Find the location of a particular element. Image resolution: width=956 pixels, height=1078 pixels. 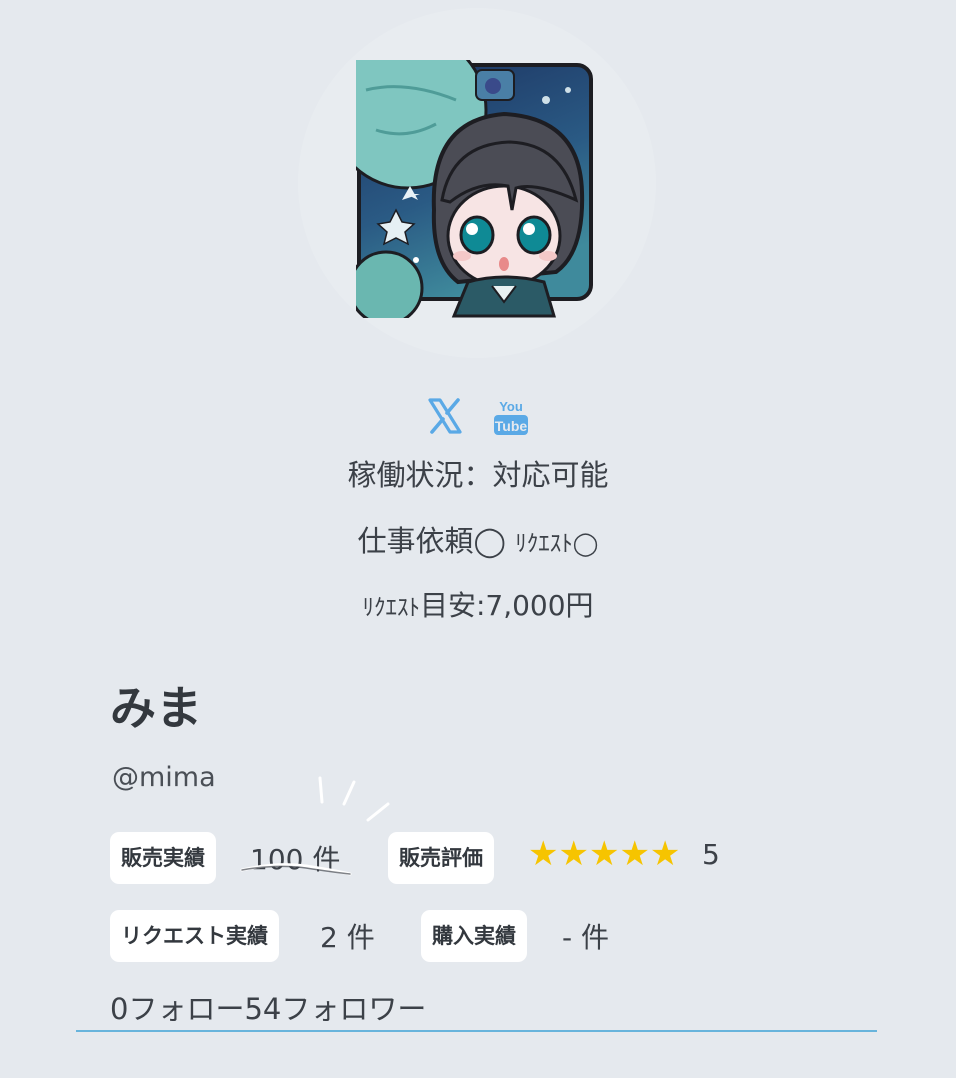

request-price-guide: ﾘｸｴｽﾄ目安:7,000円 is located at coordinates (478, 604).